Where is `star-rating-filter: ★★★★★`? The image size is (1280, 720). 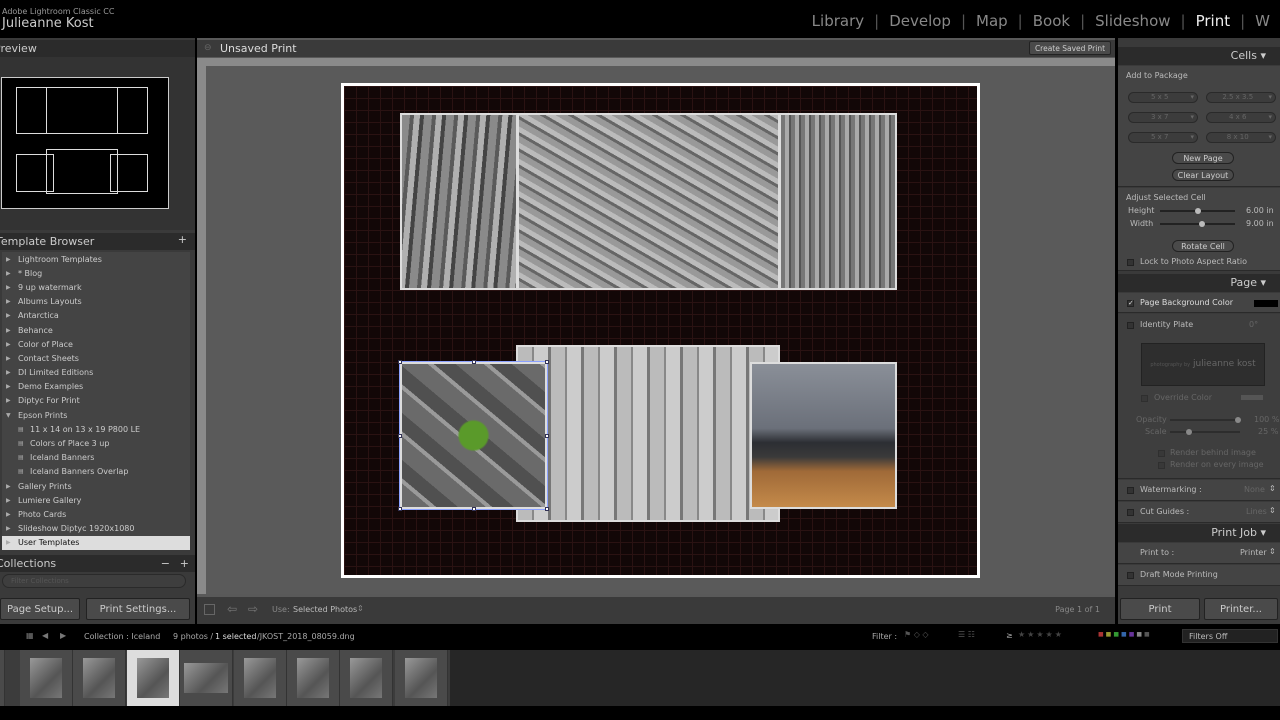 star-rating-filter: ★★★★★ is located at coordinates (1041, 634).